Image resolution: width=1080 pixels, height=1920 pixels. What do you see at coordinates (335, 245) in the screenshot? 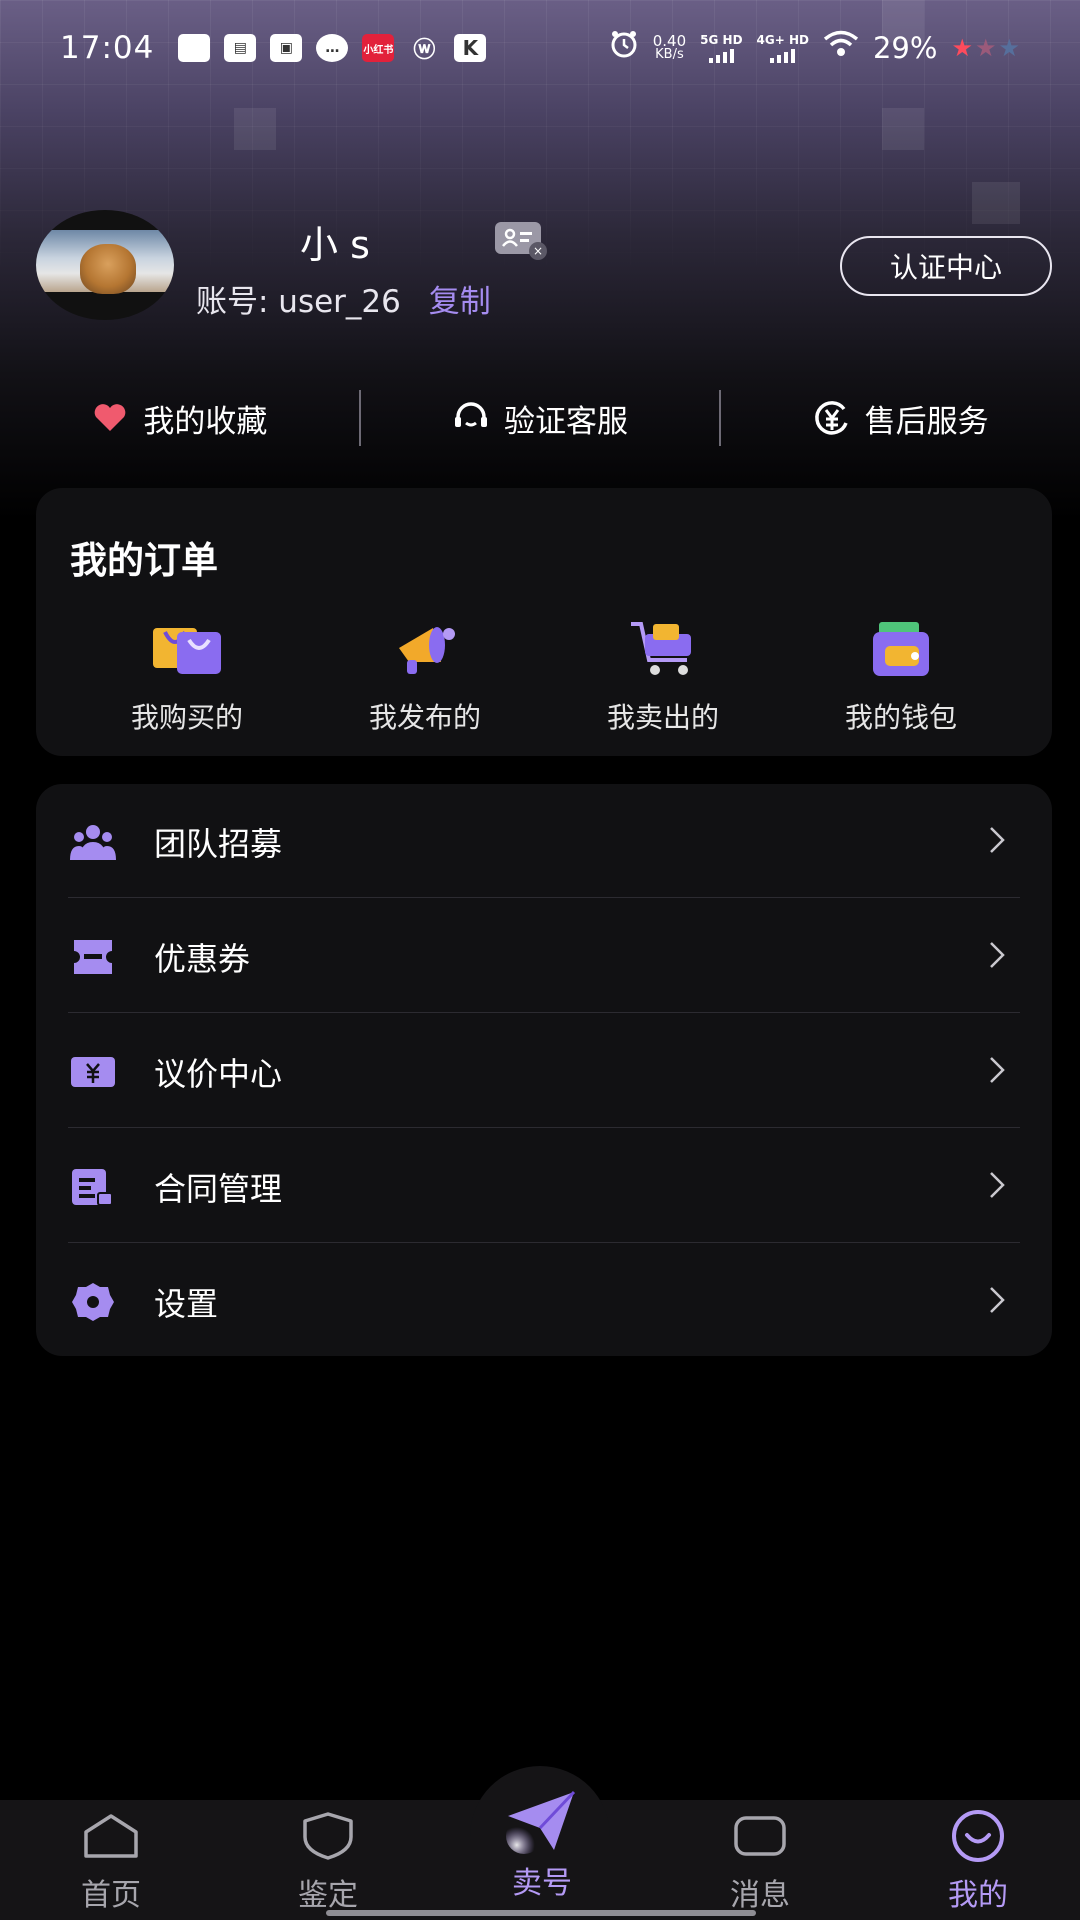
I see `nickname: 小 s` at bounding box center [335, 245].